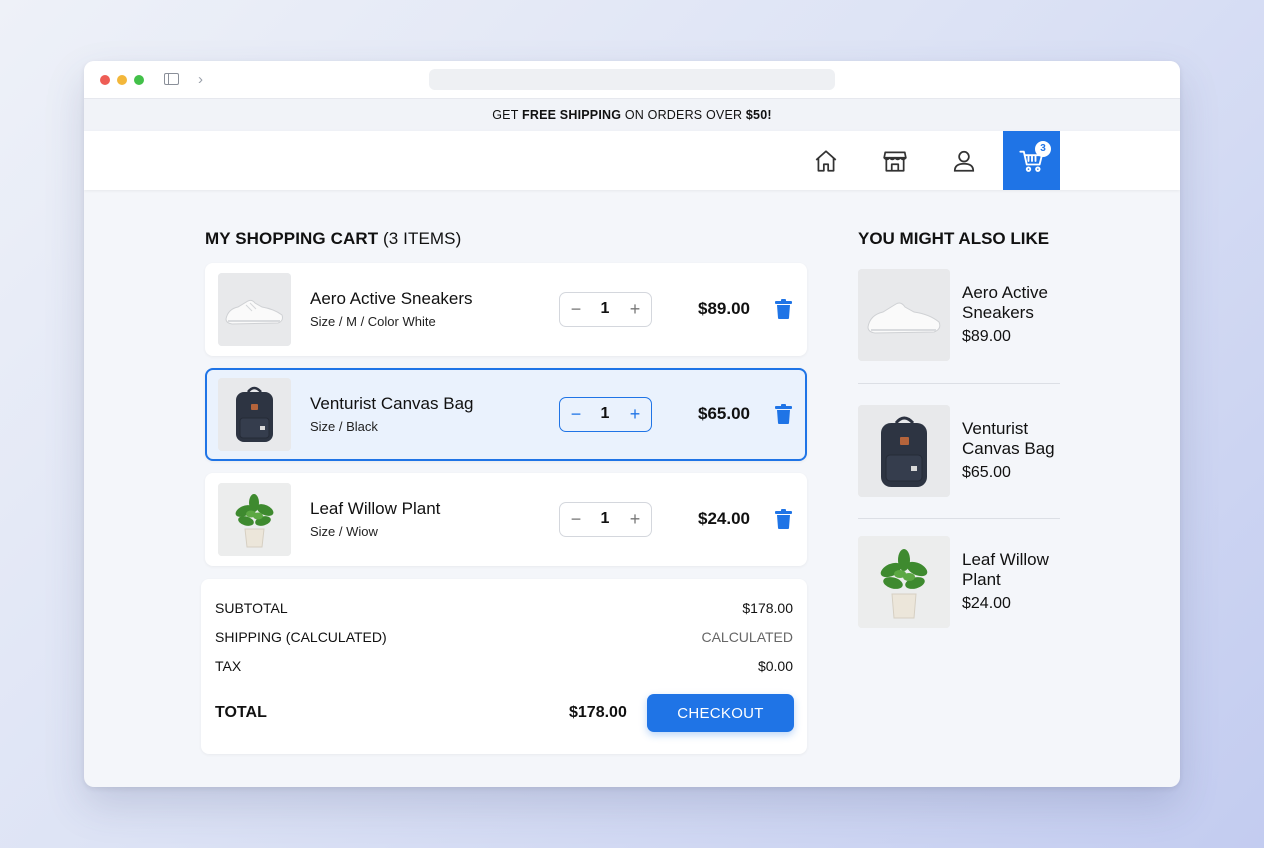 This screenshot has height=848, width=1264. I want to click on account-icon, so click(964, 161).